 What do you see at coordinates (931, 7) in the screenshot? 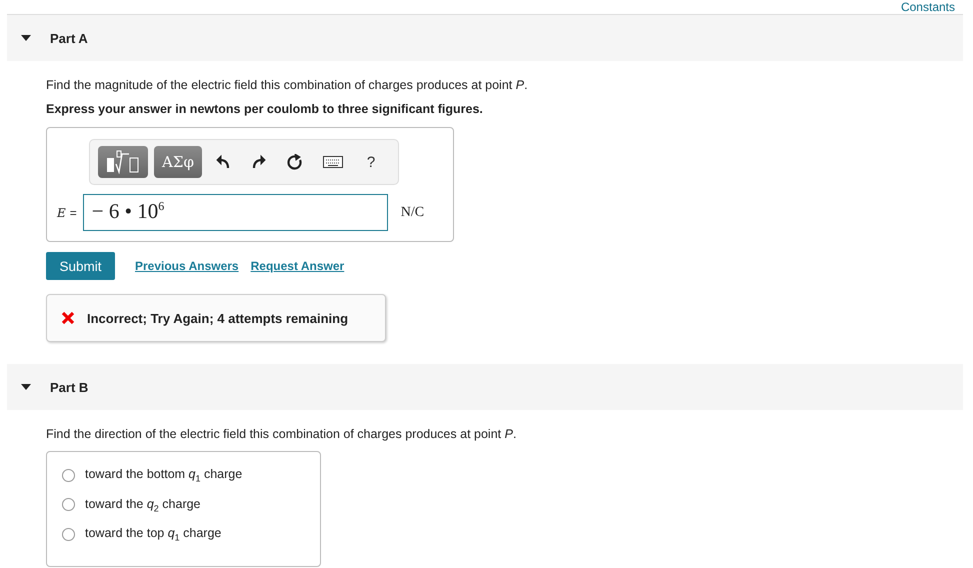
I see `constants-link: Constants` at bounding box center [931, 7].